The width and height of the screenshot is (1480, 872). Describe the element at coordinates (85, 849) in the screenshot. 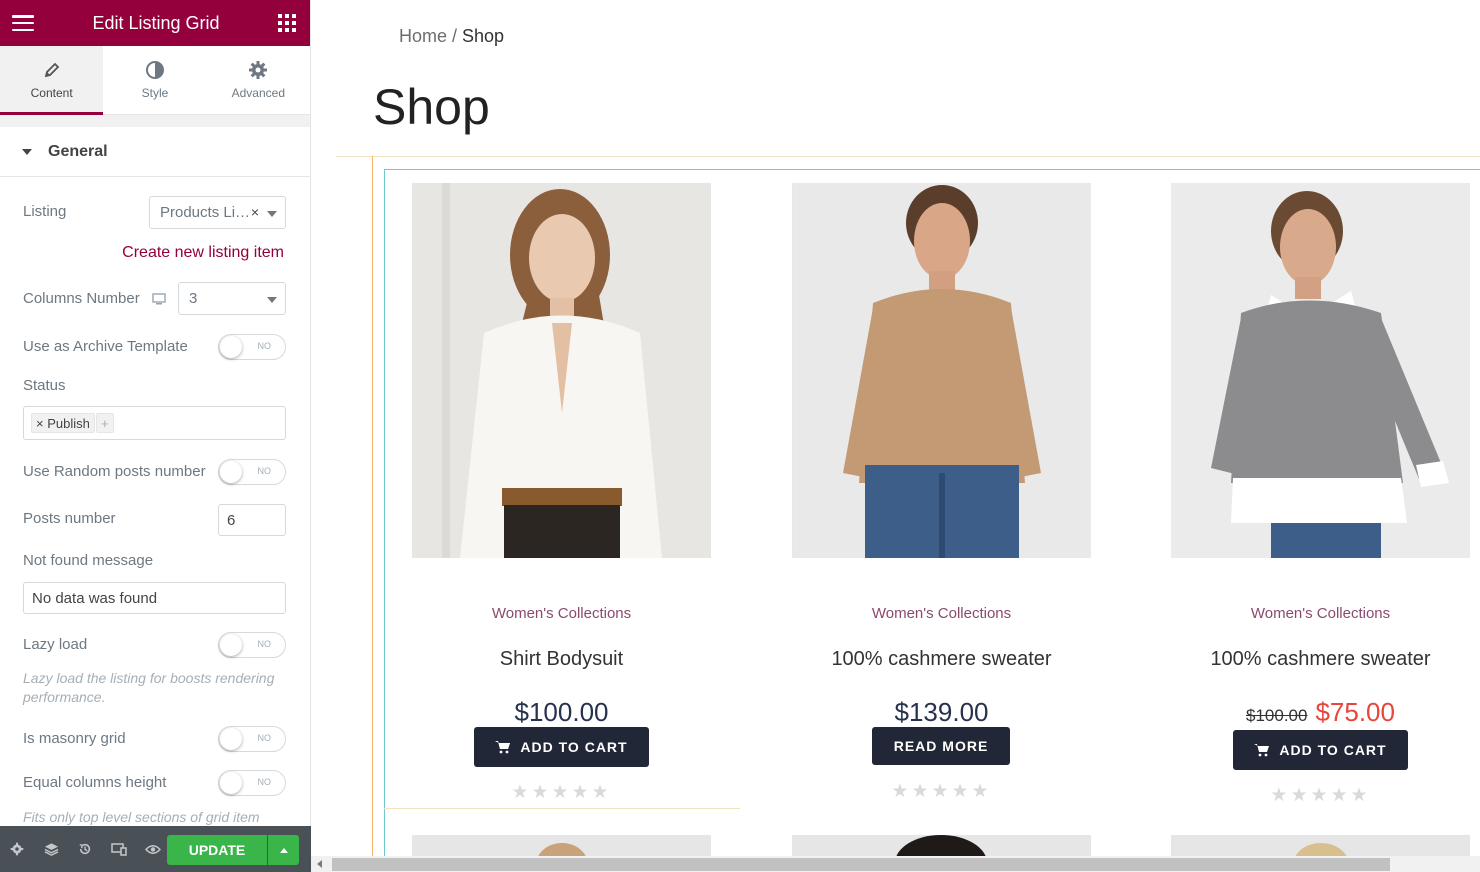

I see `history-icon` at that location.